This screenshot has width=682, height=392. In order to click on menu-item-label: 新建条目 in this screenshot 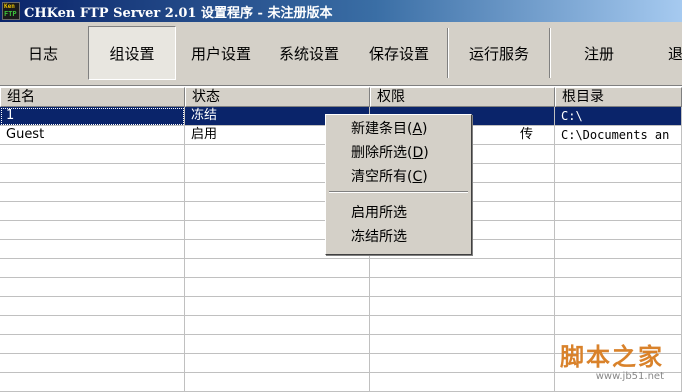, I will do `click(379, 129)`.